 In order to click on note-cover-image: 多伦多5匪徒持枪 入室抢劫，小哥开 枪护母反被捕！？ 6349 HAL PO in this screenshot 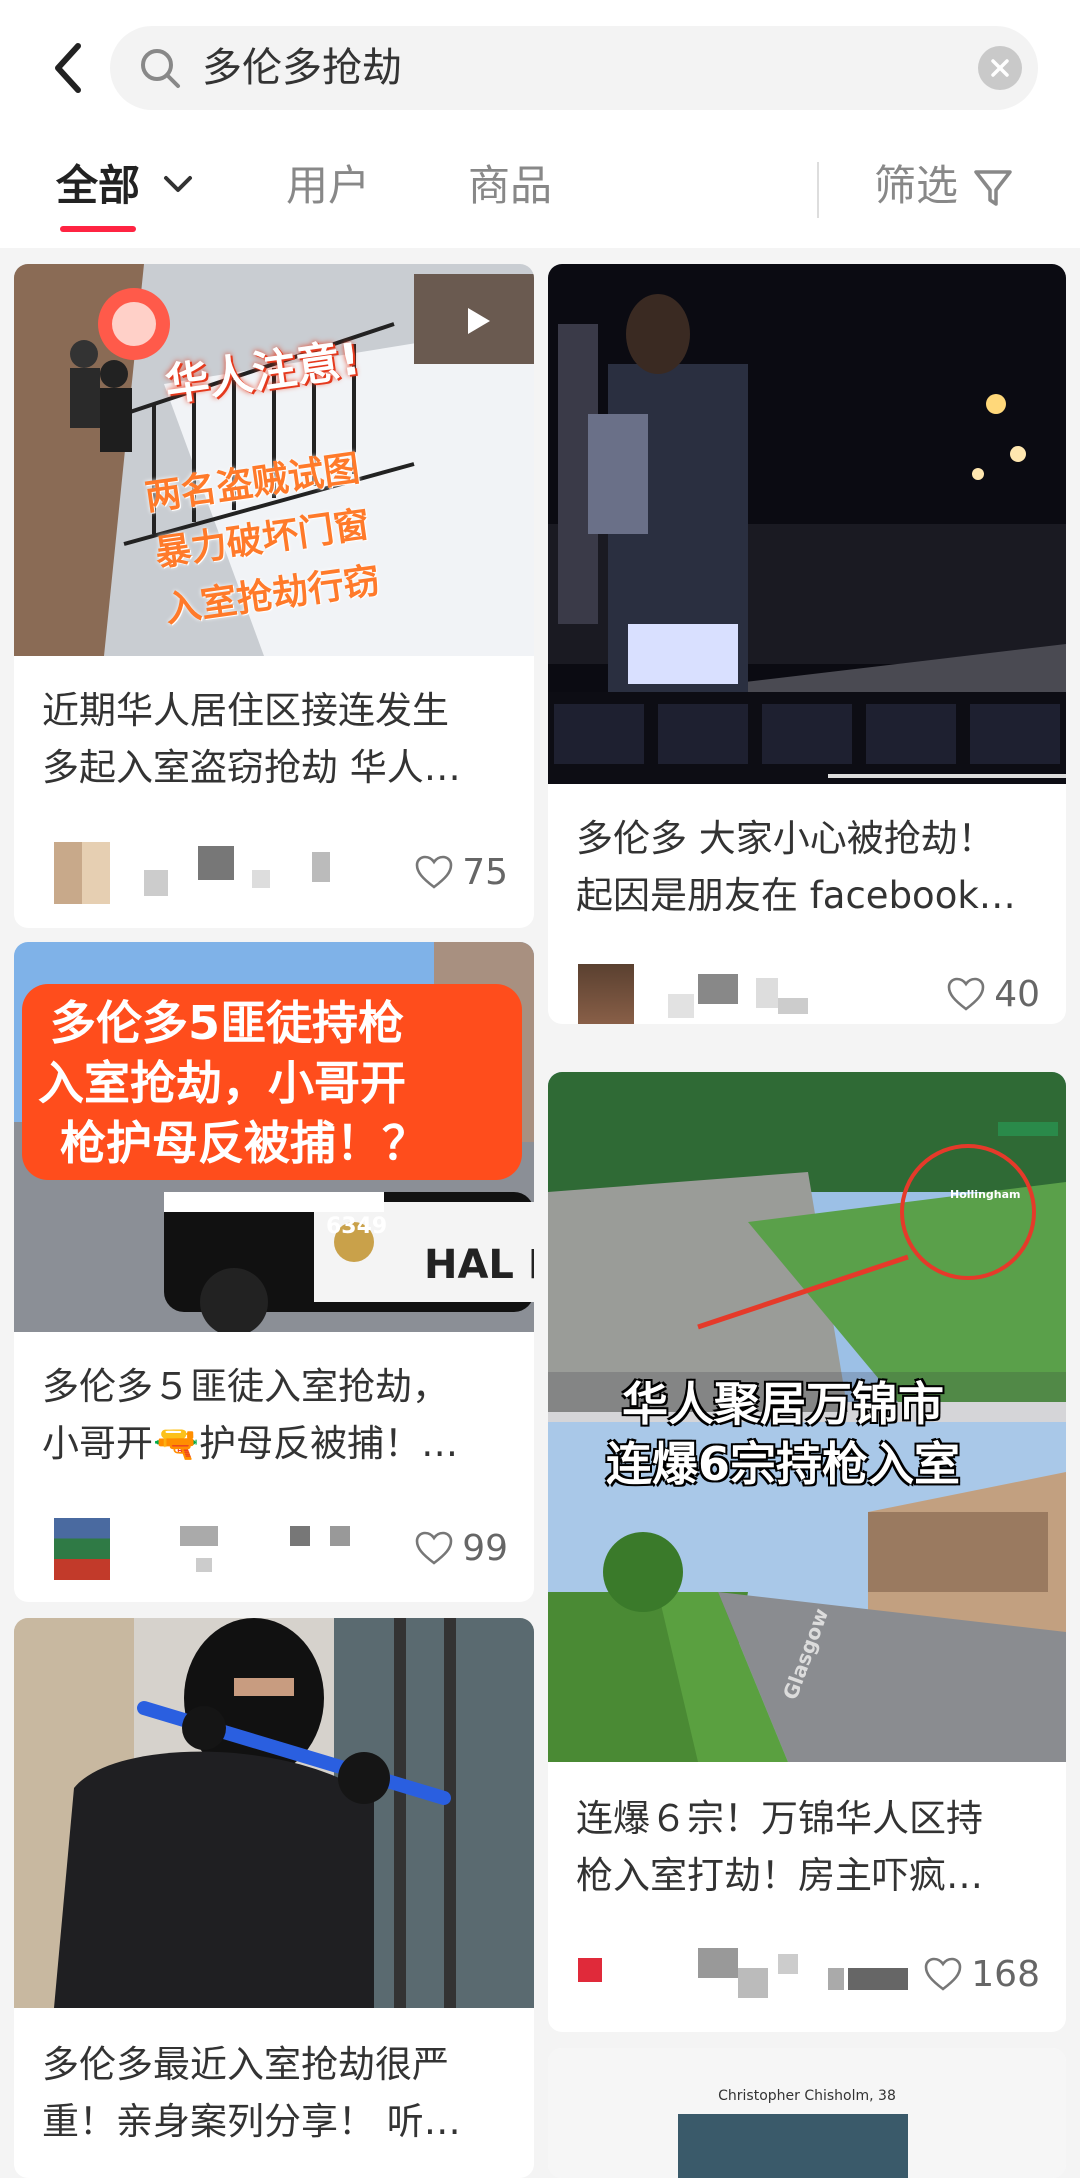, I will do `click(274, 1137)`.